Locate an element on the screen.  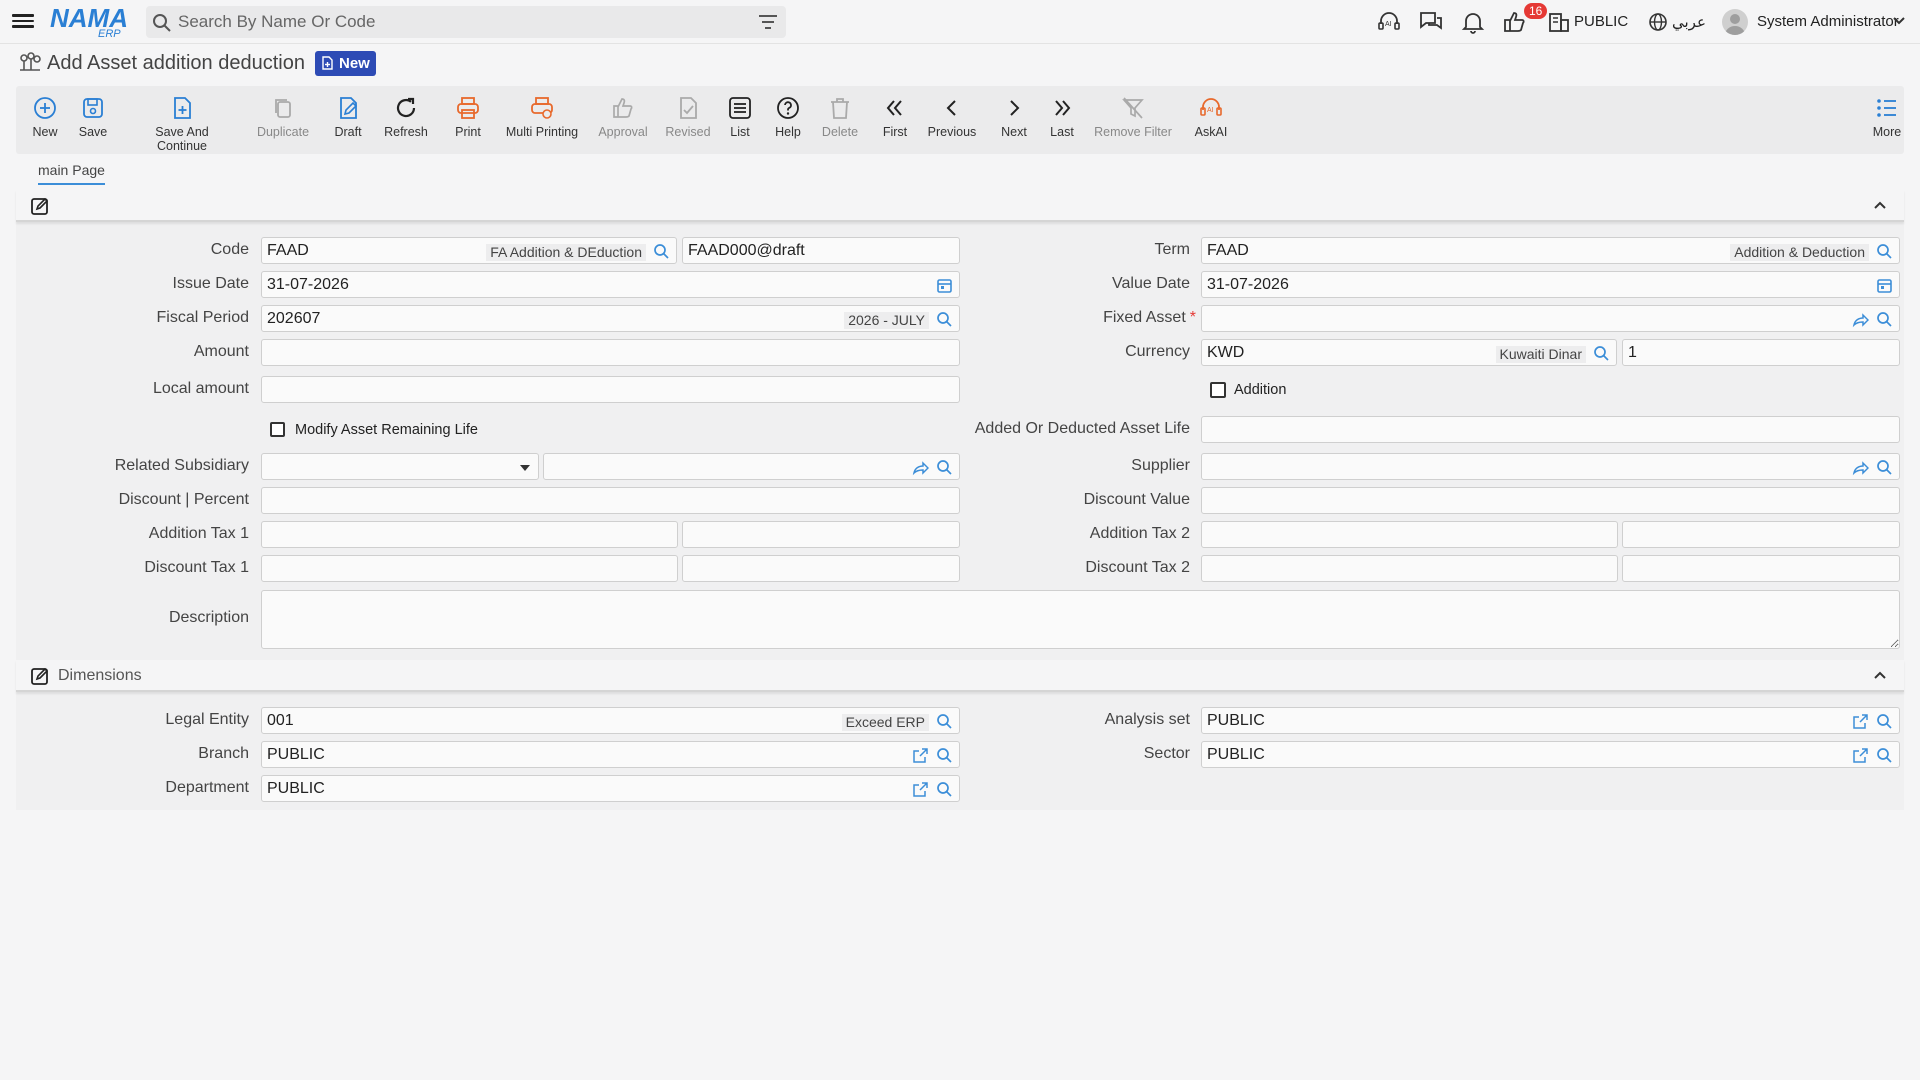
code-field: FAAD FA Addition & DEduction is located at coordinates (469, 250).